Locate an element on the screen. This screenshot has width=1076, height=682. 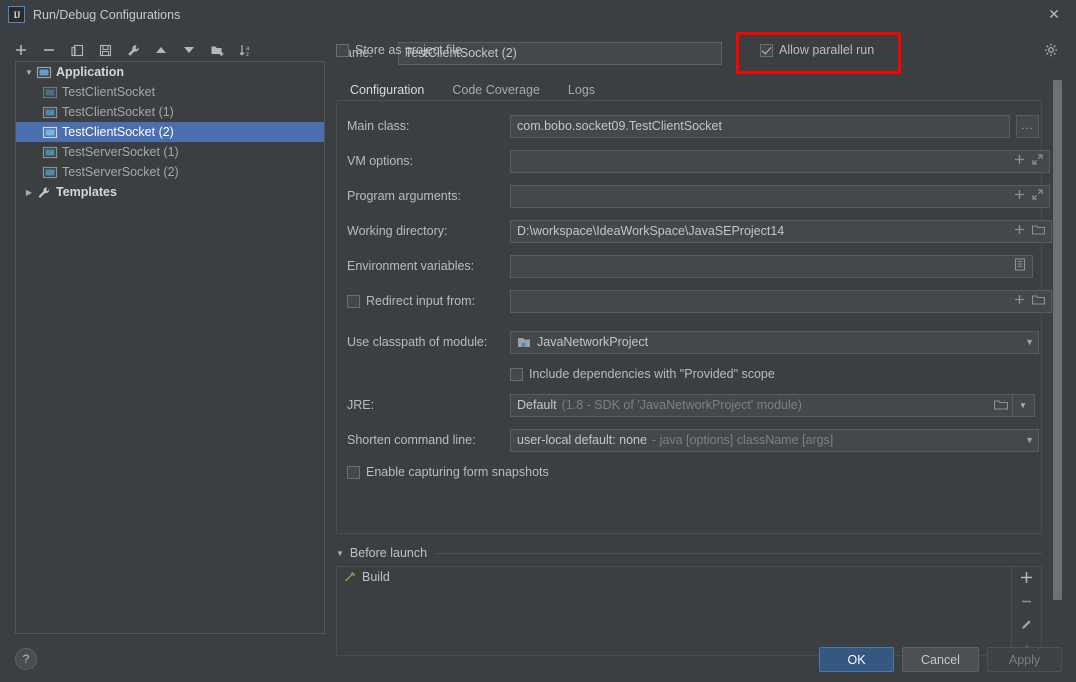
allow-parallel-run-checkbox: Allow parallel run is located at coordinates (817, 50).